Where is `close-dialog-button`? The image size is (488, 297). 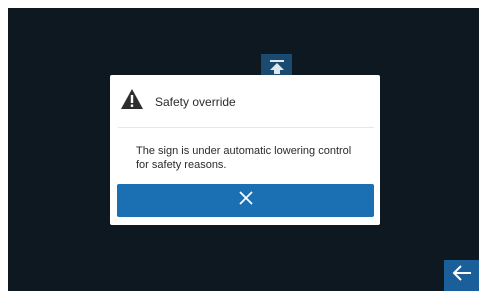 close-dialog-button is located at coordinates (245, 200).